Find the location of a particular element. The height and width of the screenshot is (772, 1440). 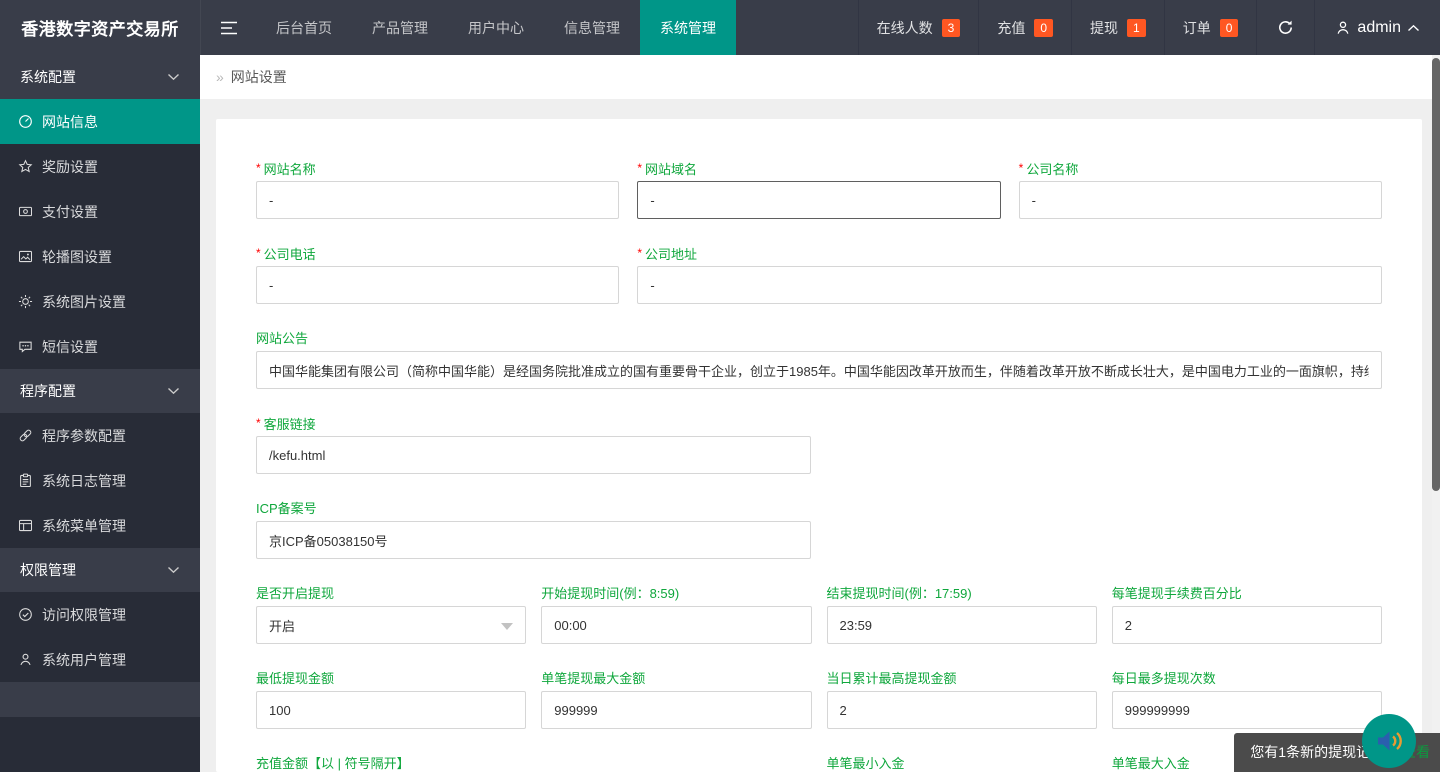

sidebar-group-children: 访问权限管理 系统用户管理 is located at coordinates (100, 637).